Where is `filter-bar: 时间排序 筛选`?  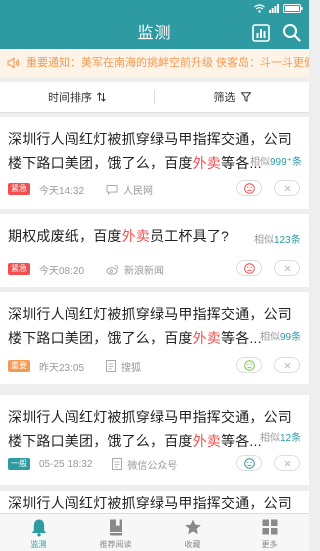
filter-bar: 时间排序 筛选 is located at coordinates (154, 97).